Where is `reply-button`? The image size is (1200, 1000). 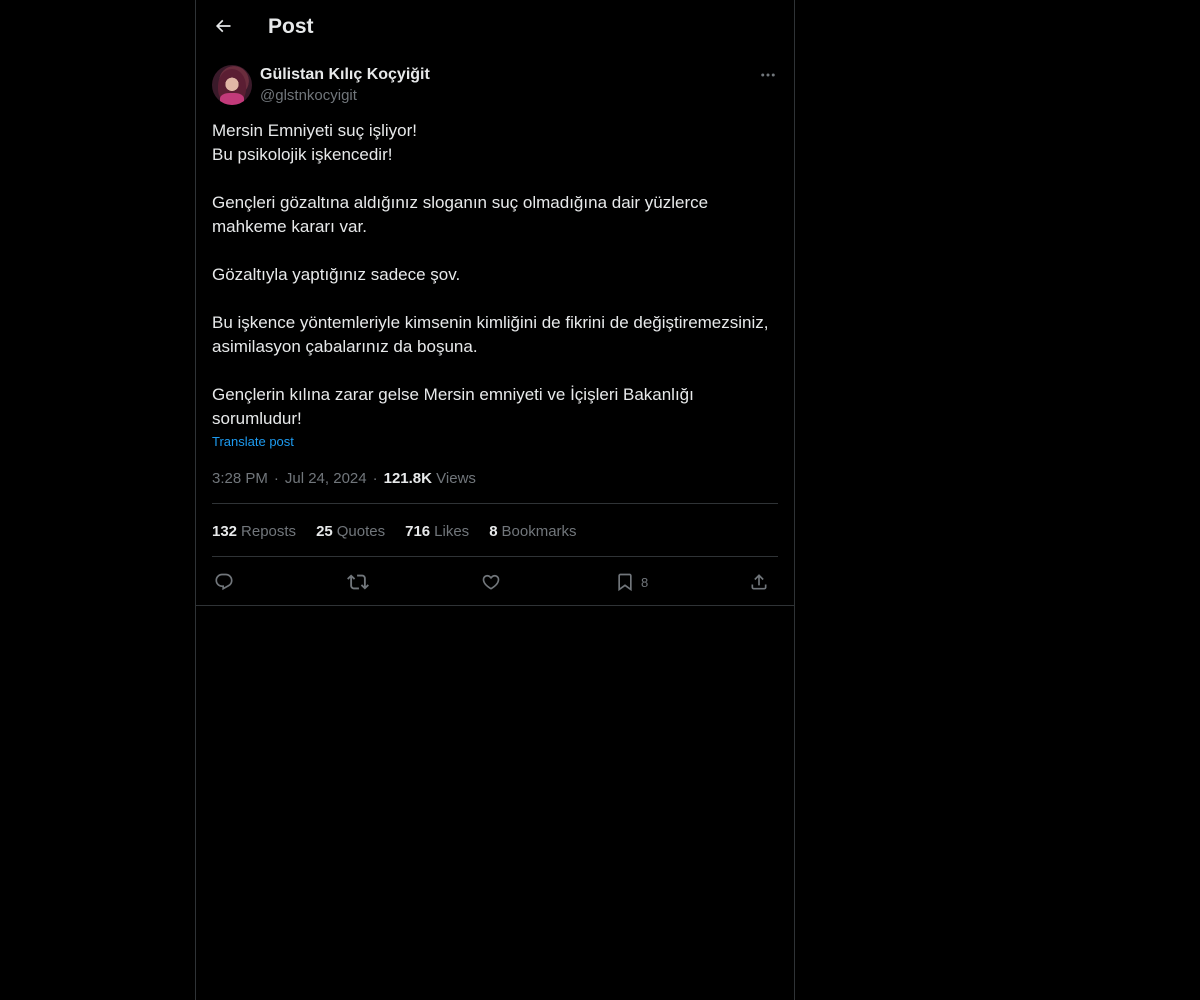
reply-button is located at coordinates (224, 582).